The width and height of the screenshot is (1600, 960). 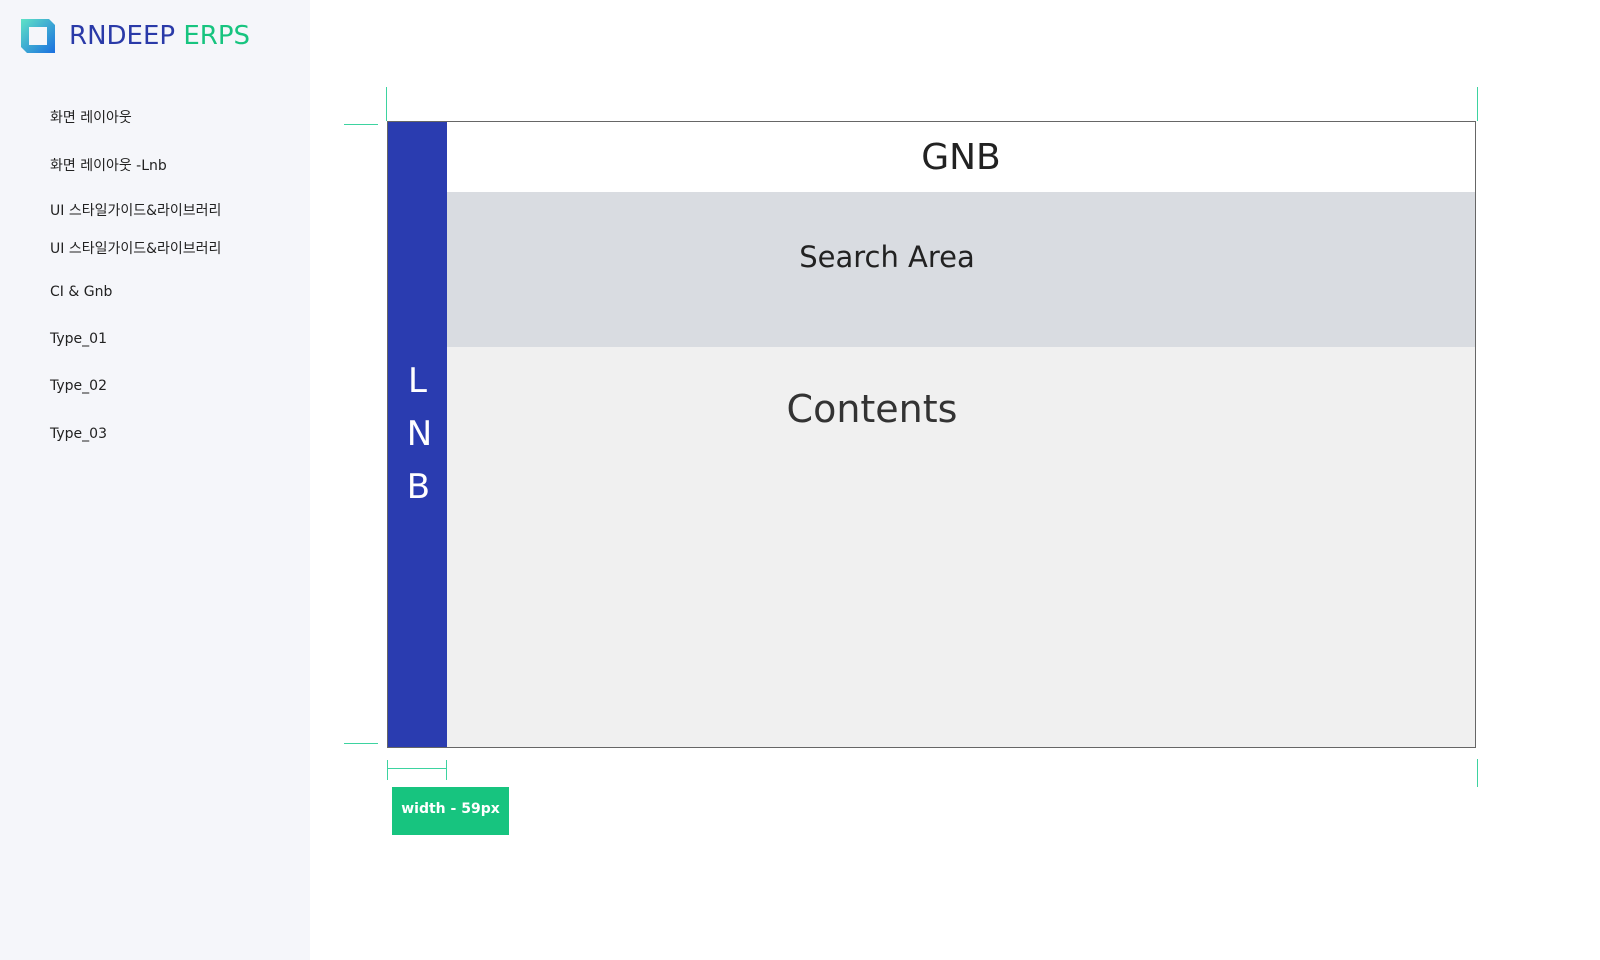 I want to click on gnb-label: GNB, so click(x=961, y=157).